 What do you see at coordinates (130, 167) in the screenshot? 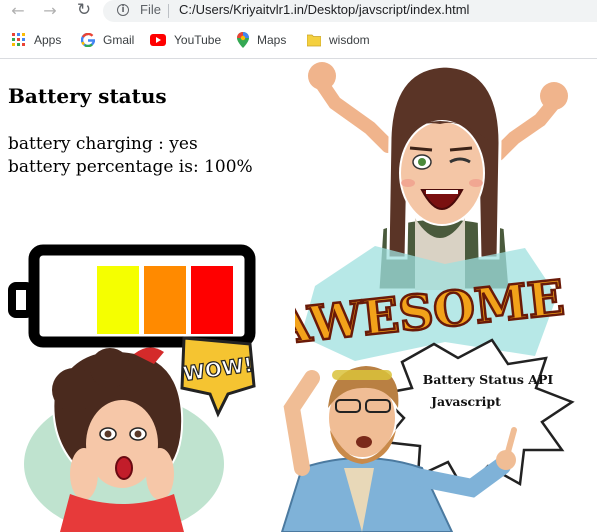
I see `percentage-status-text: battery percentage is: 100%` at bounding box center [130, 167].